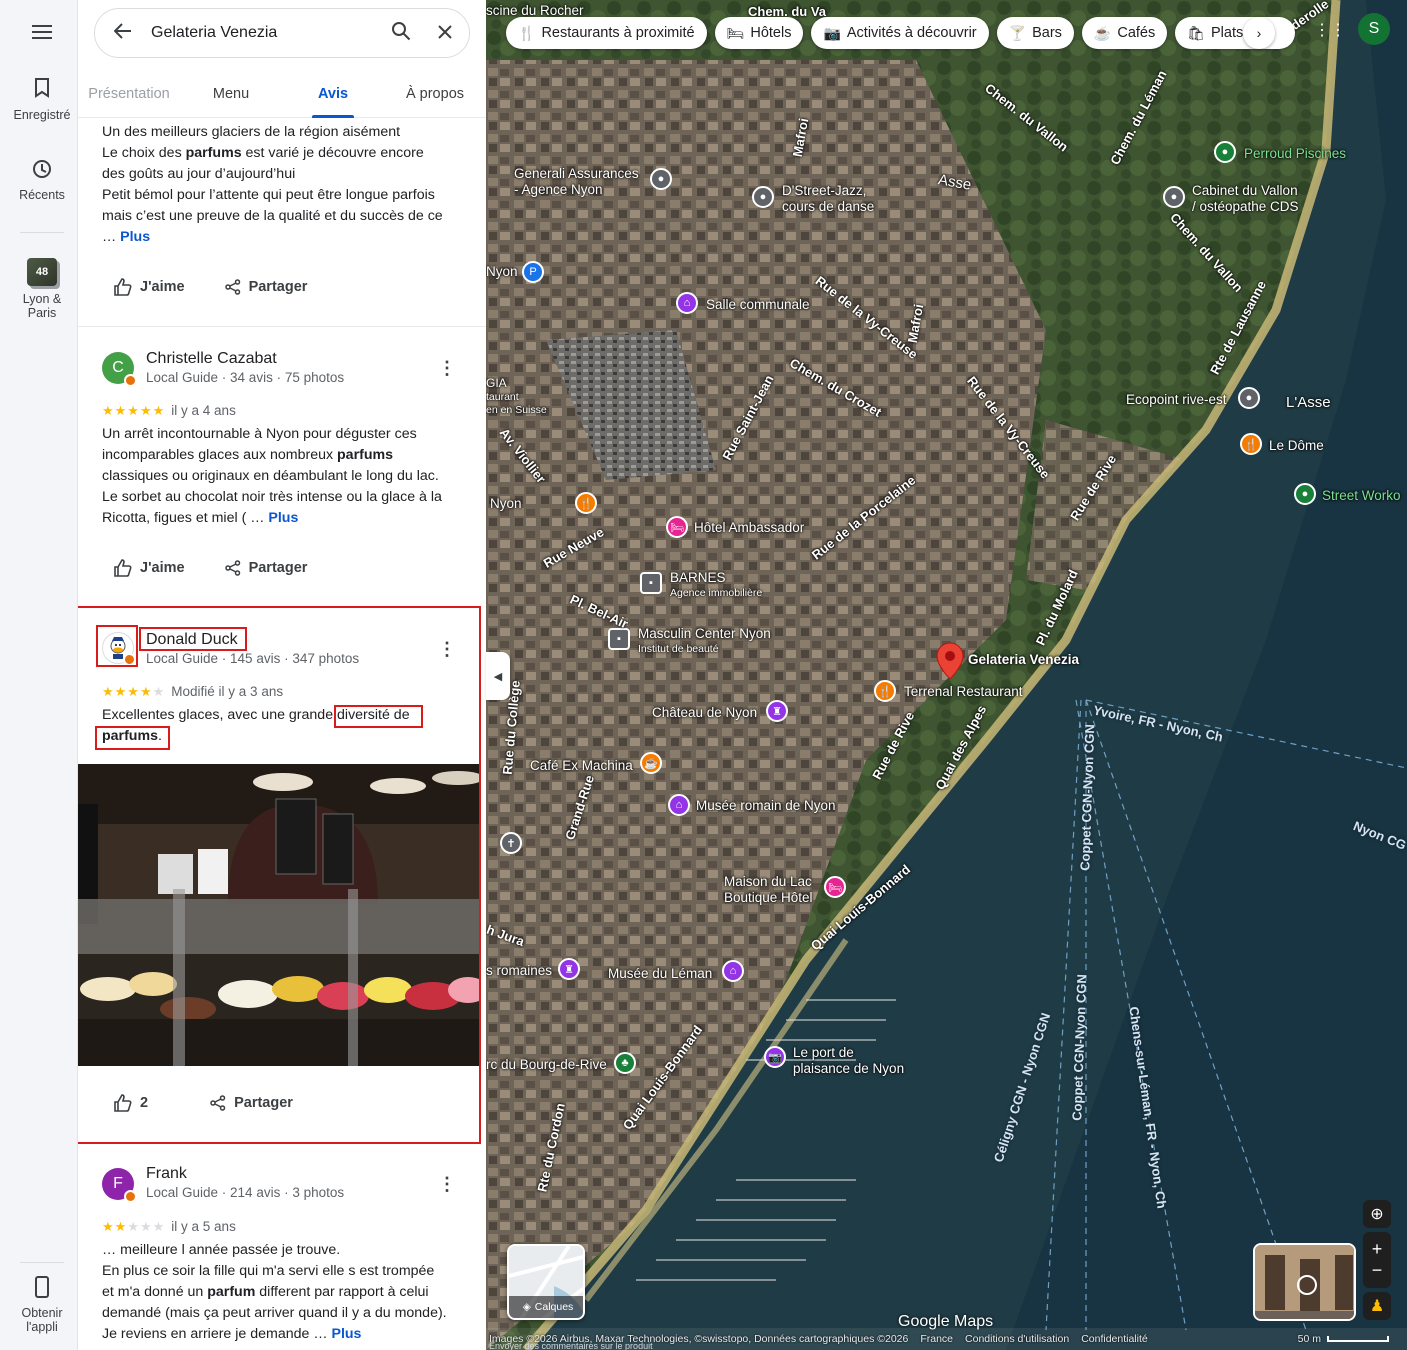  What do you see at coordinates (1225, 152) in the screenshot?
I see `shop-pin-icon: ●` at bounding box center [1225, 152].